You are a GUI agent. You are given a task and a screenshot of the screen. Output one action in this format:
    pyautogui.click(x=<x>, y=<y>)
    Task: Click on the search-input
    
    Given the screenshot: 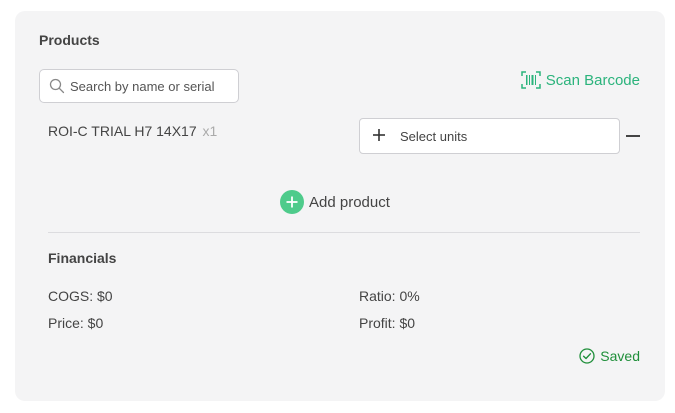 What is the action you would take?
    pyautogui.click(x=150, y=86)
    